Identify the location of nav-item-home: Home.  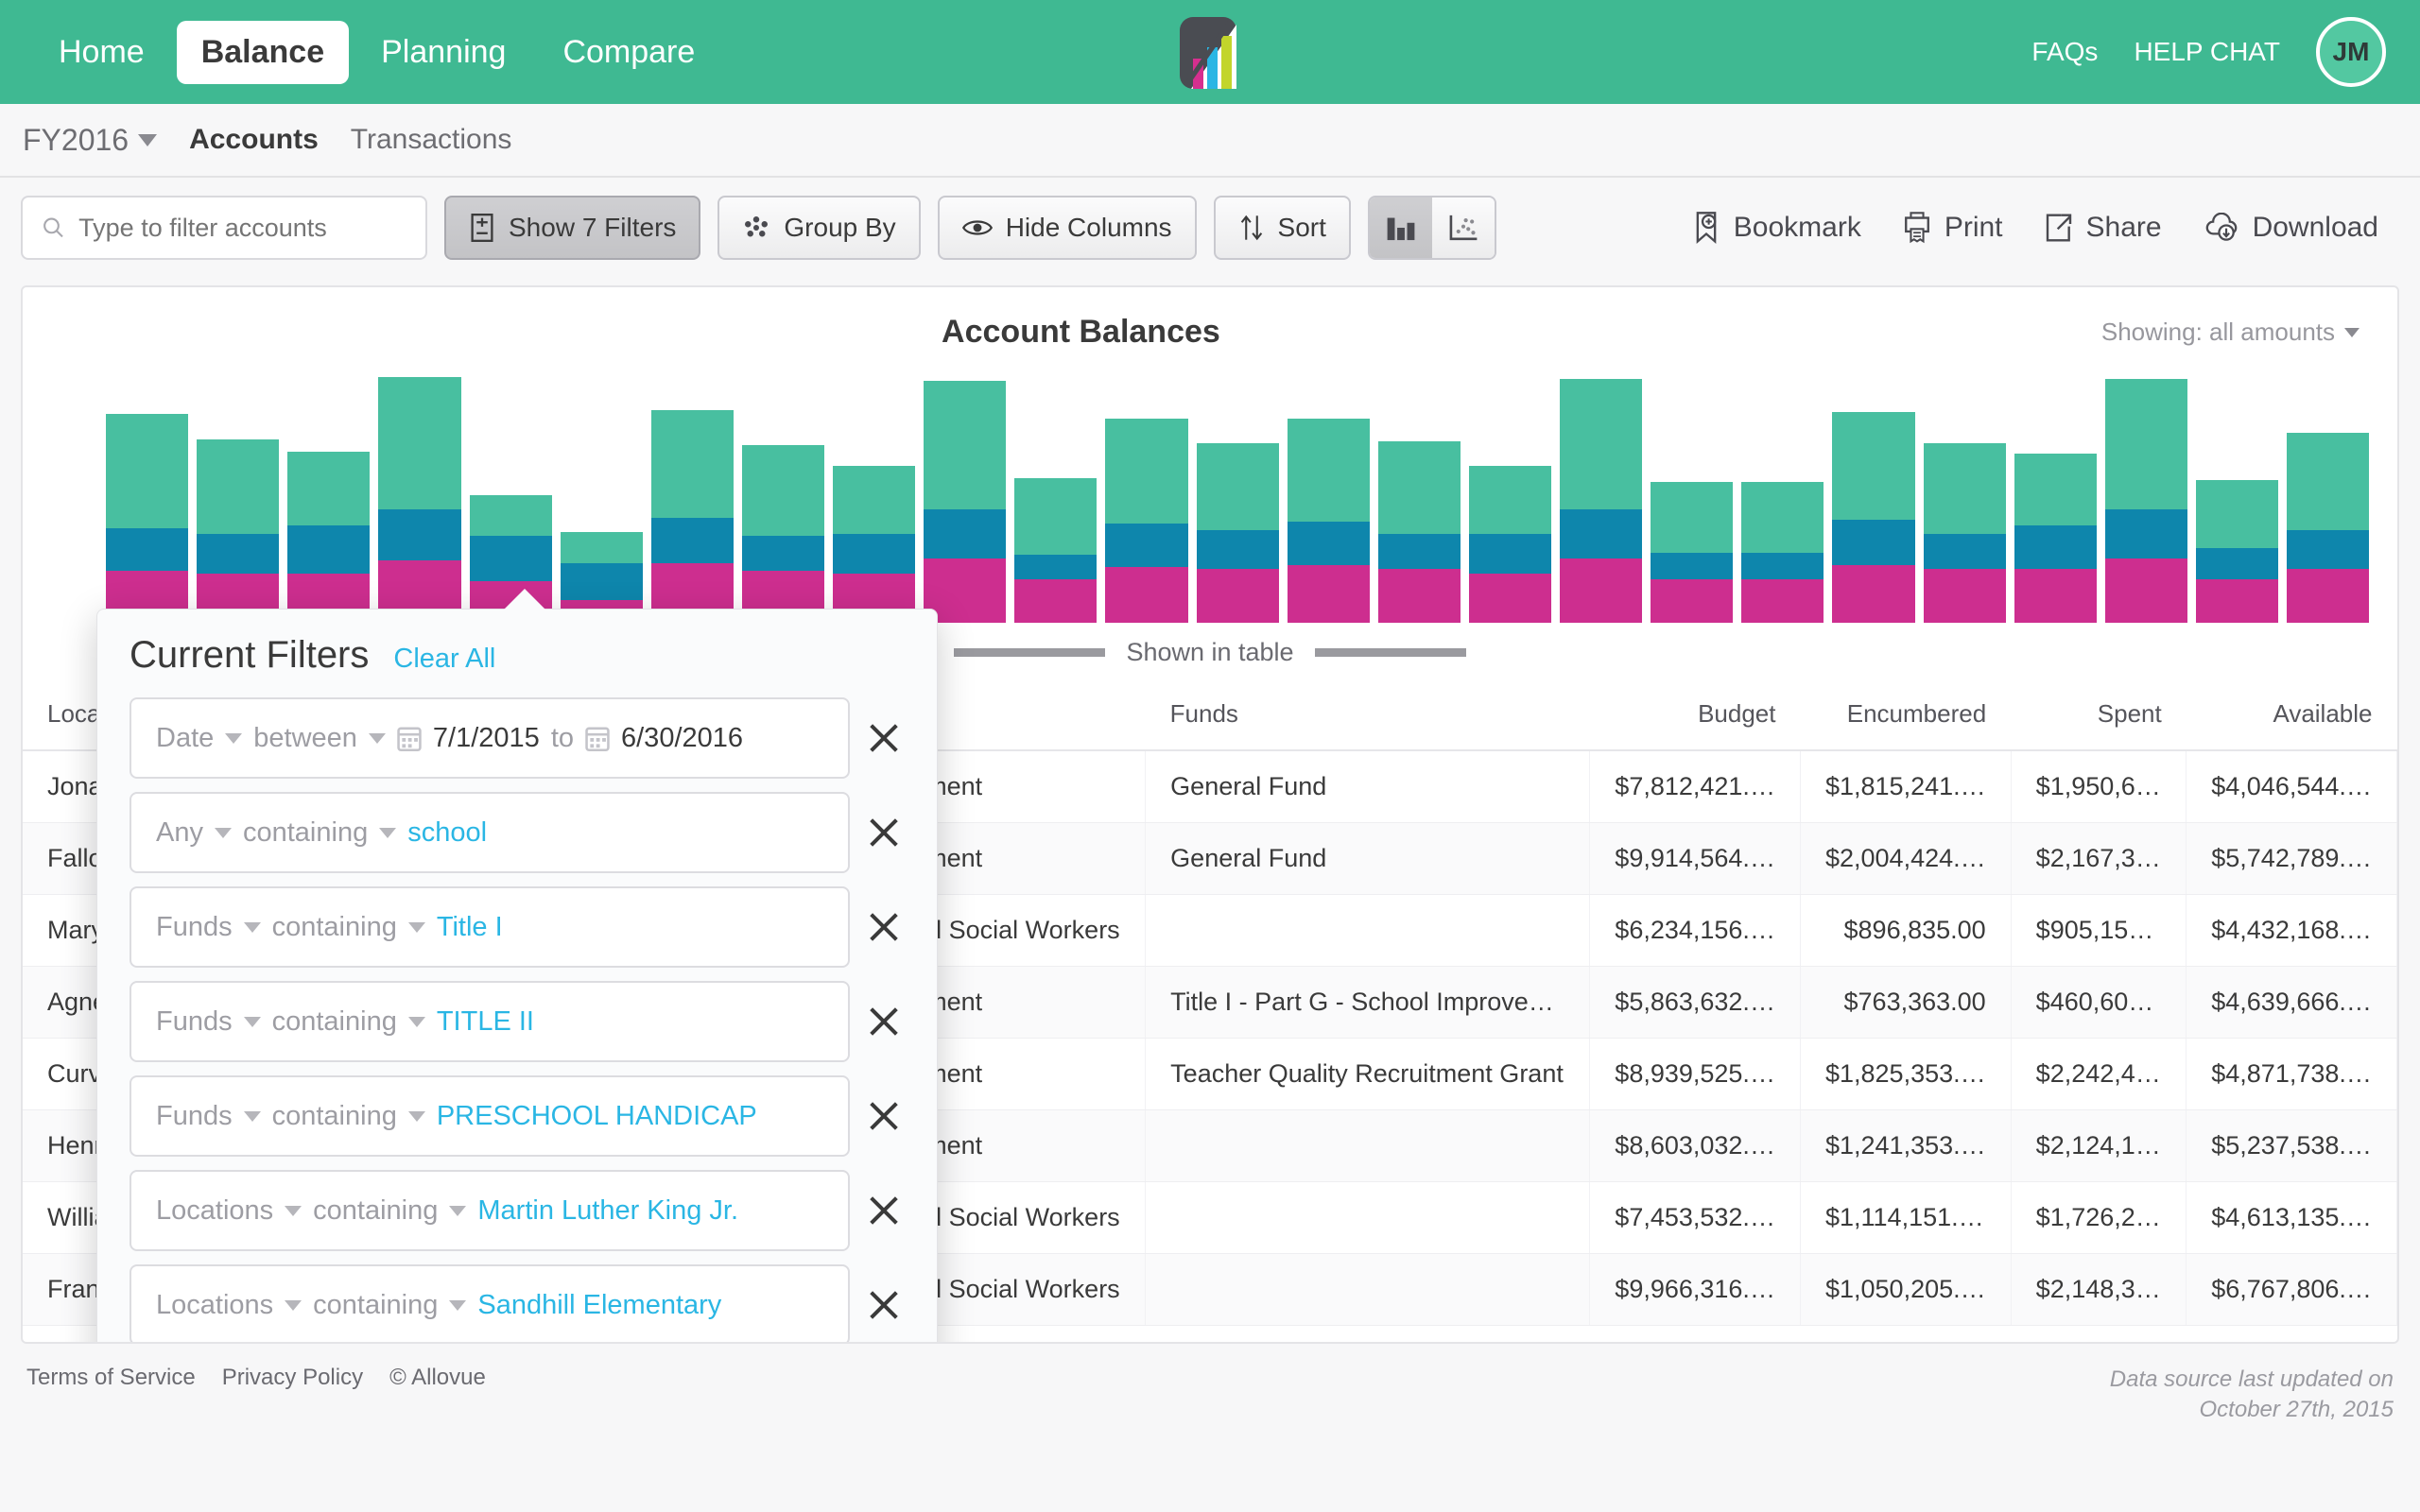
(101, 52).